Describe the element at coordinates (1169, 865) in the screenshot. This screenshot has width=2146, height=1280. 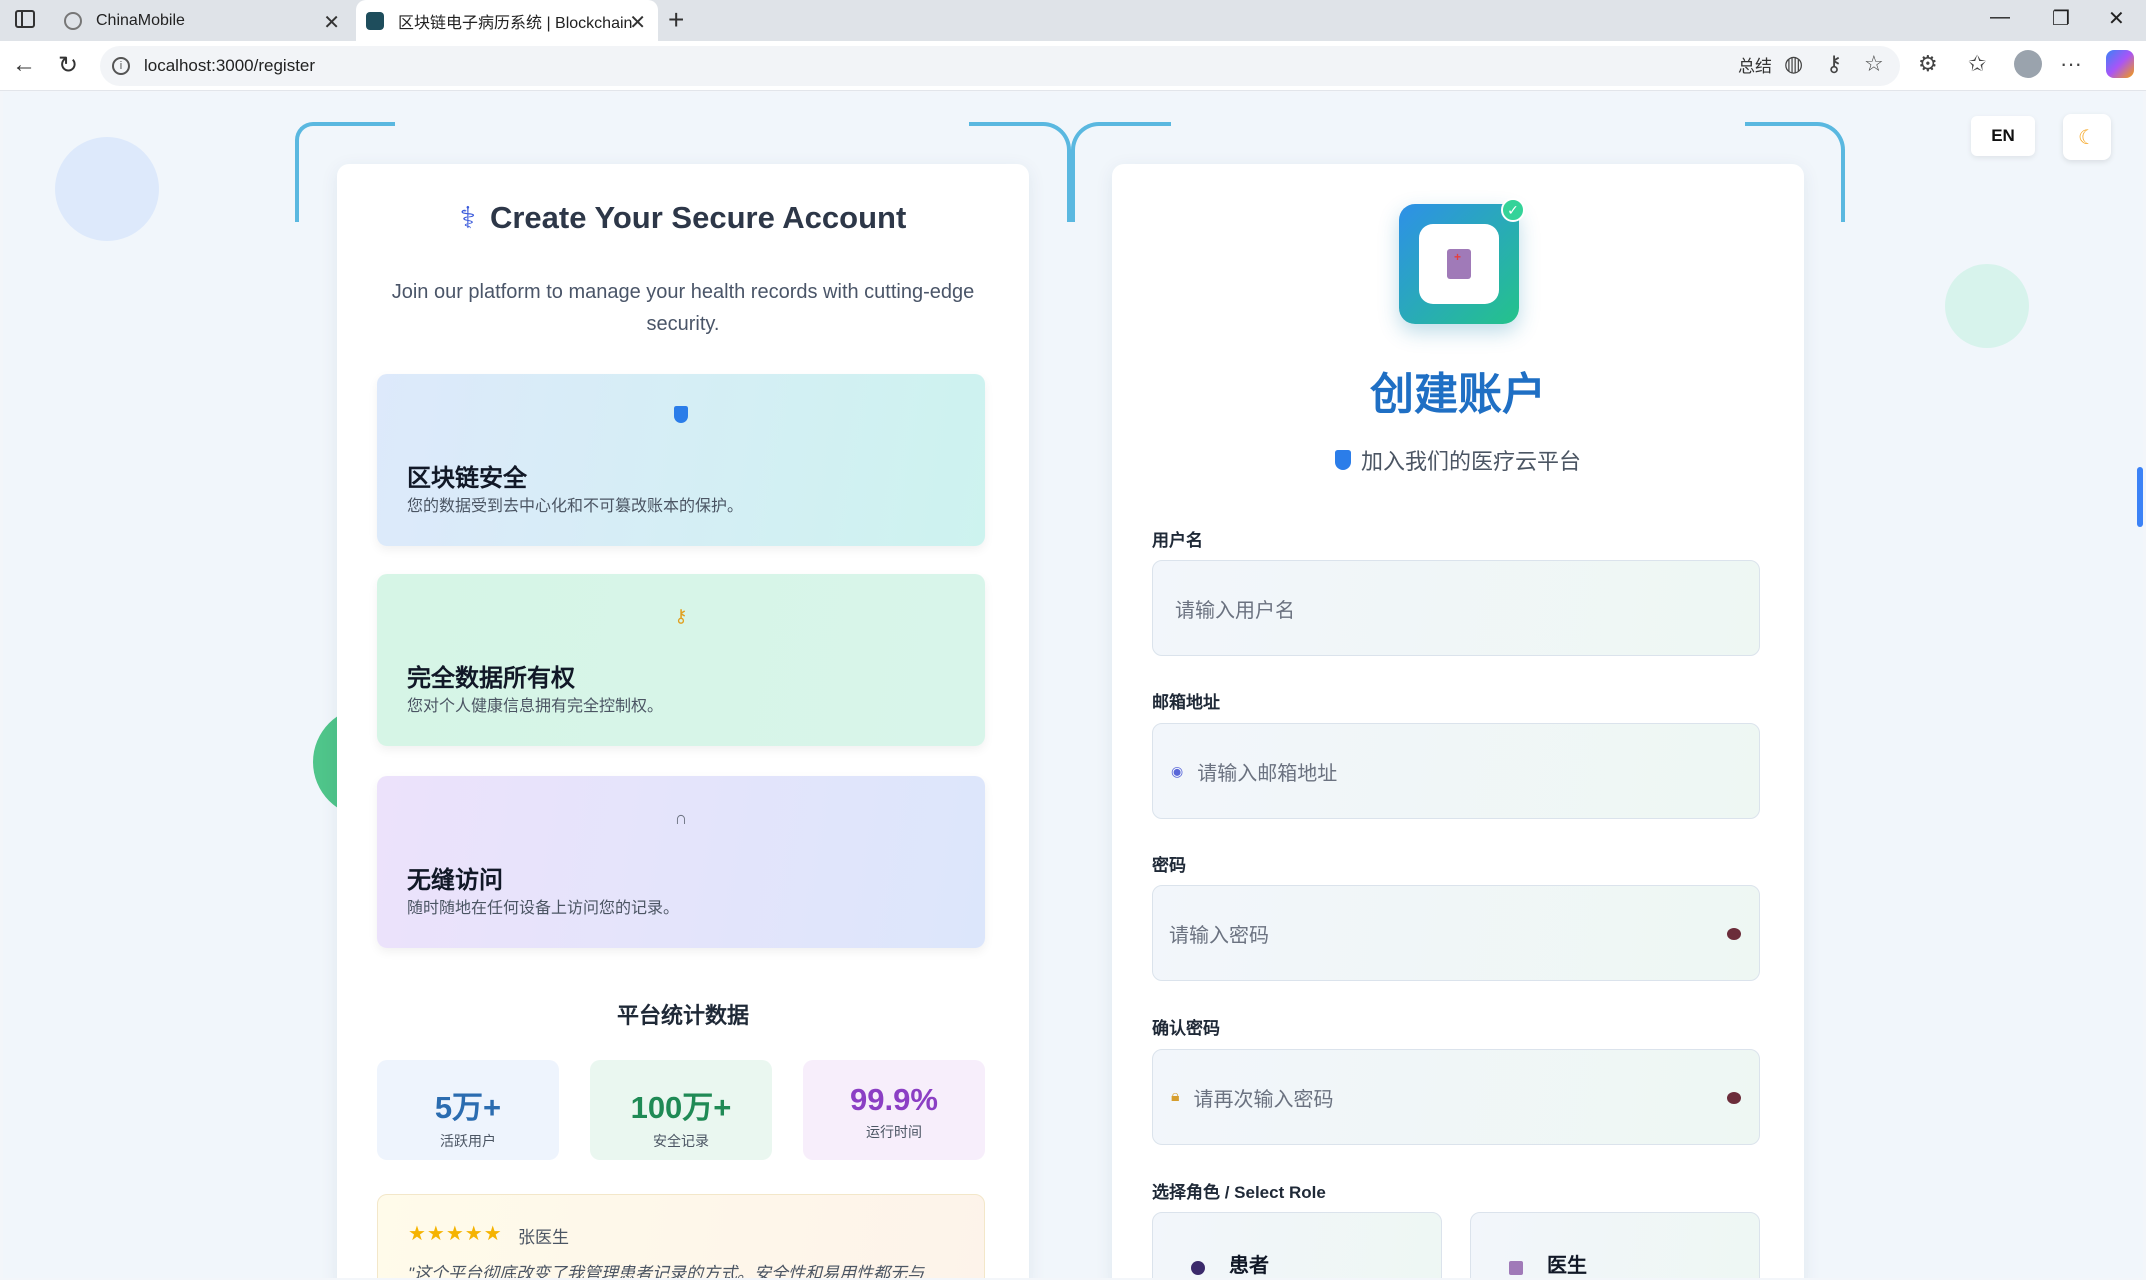
I see `password-label: 密码` at that location.